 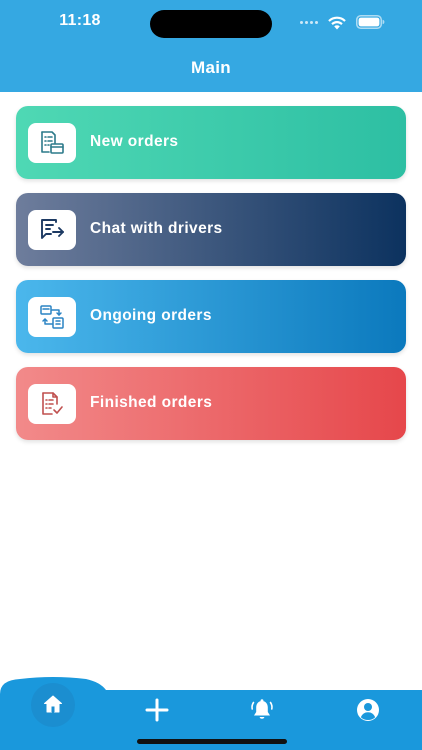 I want to click on new-orders-label: New orders, so click(x=134, y=141).